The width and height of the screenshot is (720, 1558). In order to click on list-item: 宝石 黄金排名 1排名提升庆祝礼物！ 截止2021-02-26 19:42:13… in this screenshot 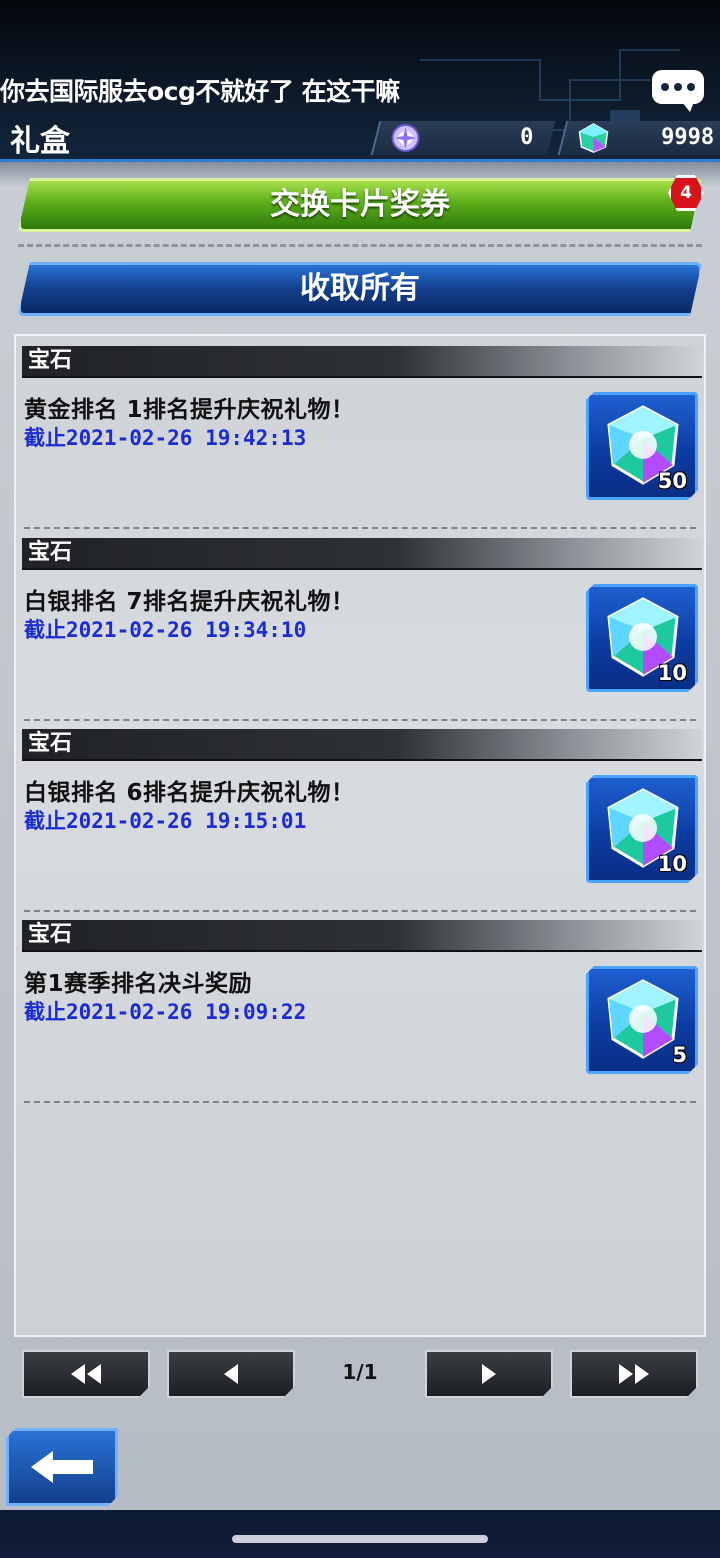, I will do `click(360, 432)`.